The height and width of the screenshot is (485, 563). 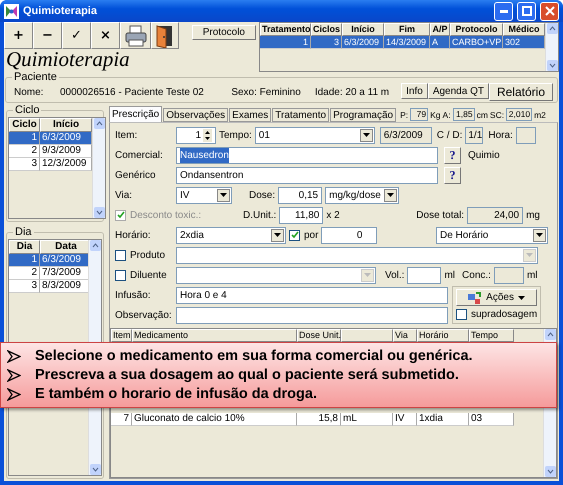 What do you see at coordinates (23, 232) in the screenshot?
I see `group-label: Dia` at bounding box center [23, 232].